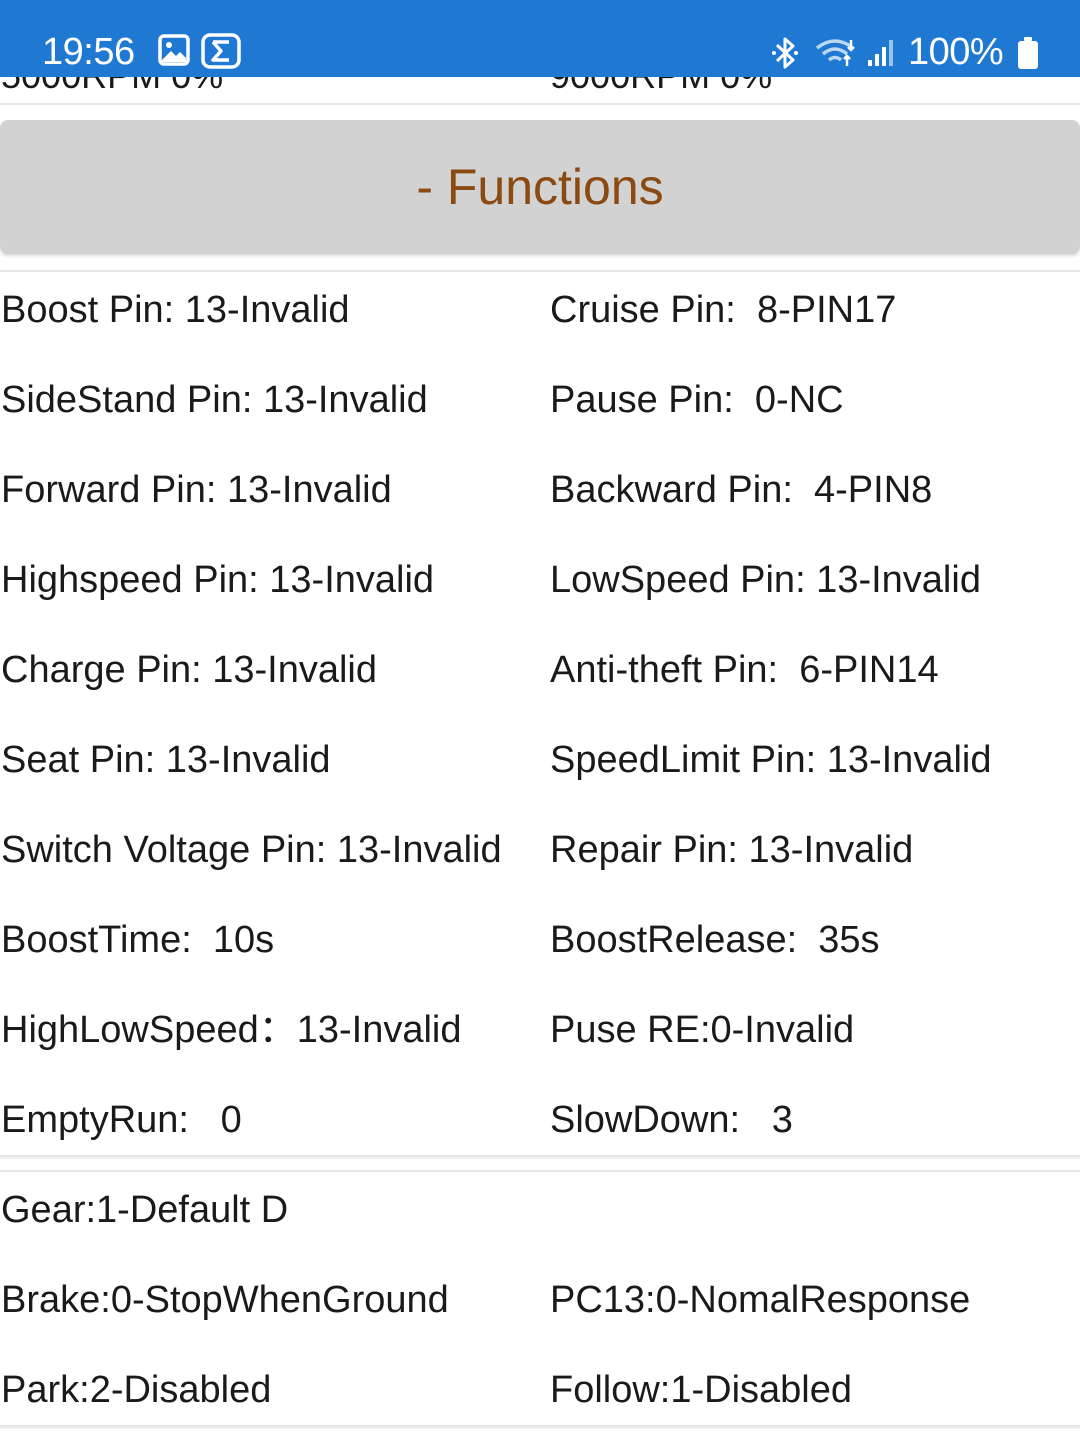  I want to click on signal-icon, so click(880, 53).